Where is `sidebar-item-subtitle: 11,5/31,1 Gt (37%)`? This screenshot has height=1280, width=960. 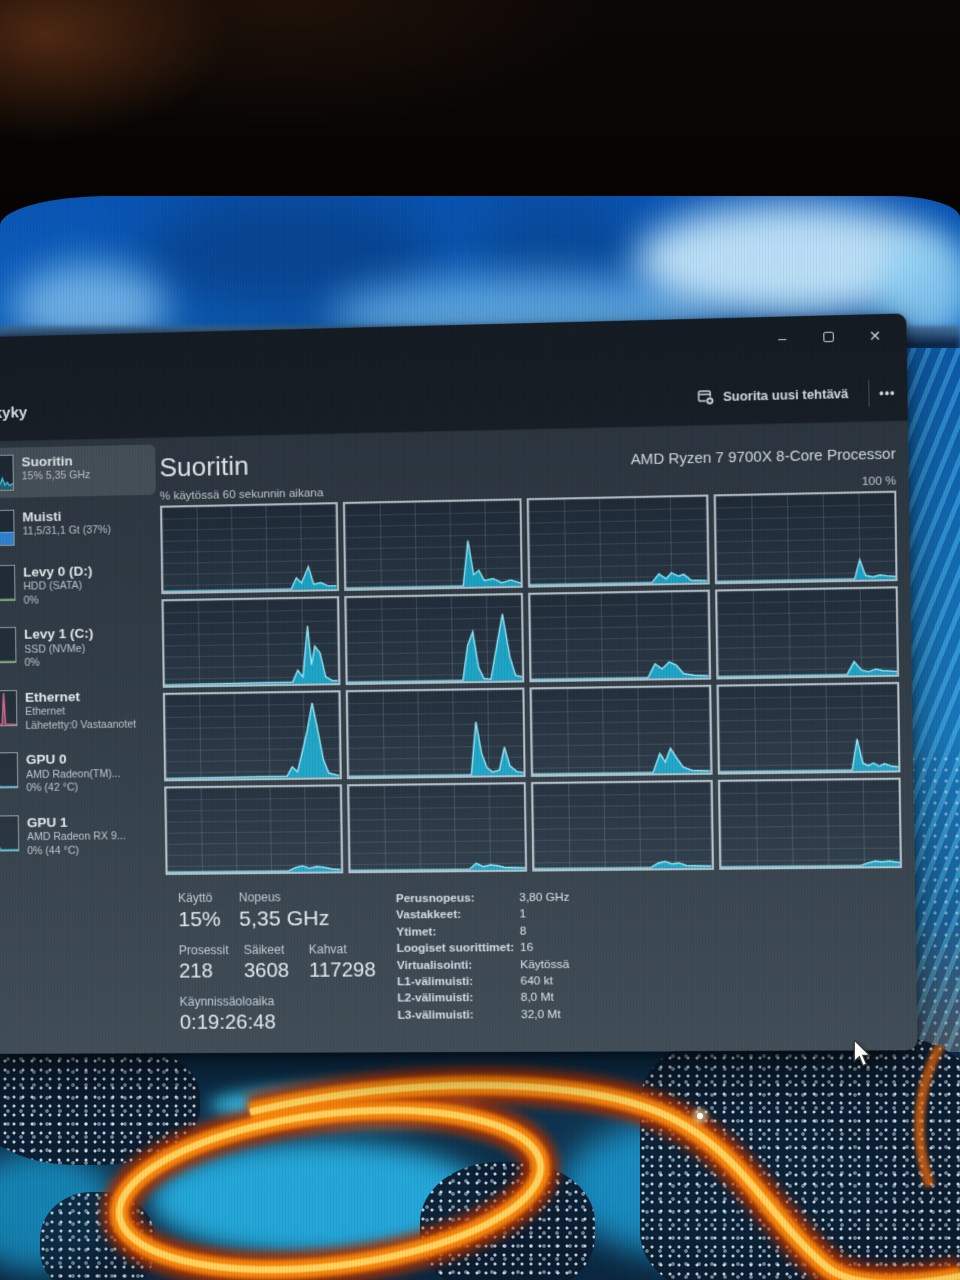 sidebar-item-subtitle: 11,5/31,1 Gt (37%) is located at coordinates (66, 530).